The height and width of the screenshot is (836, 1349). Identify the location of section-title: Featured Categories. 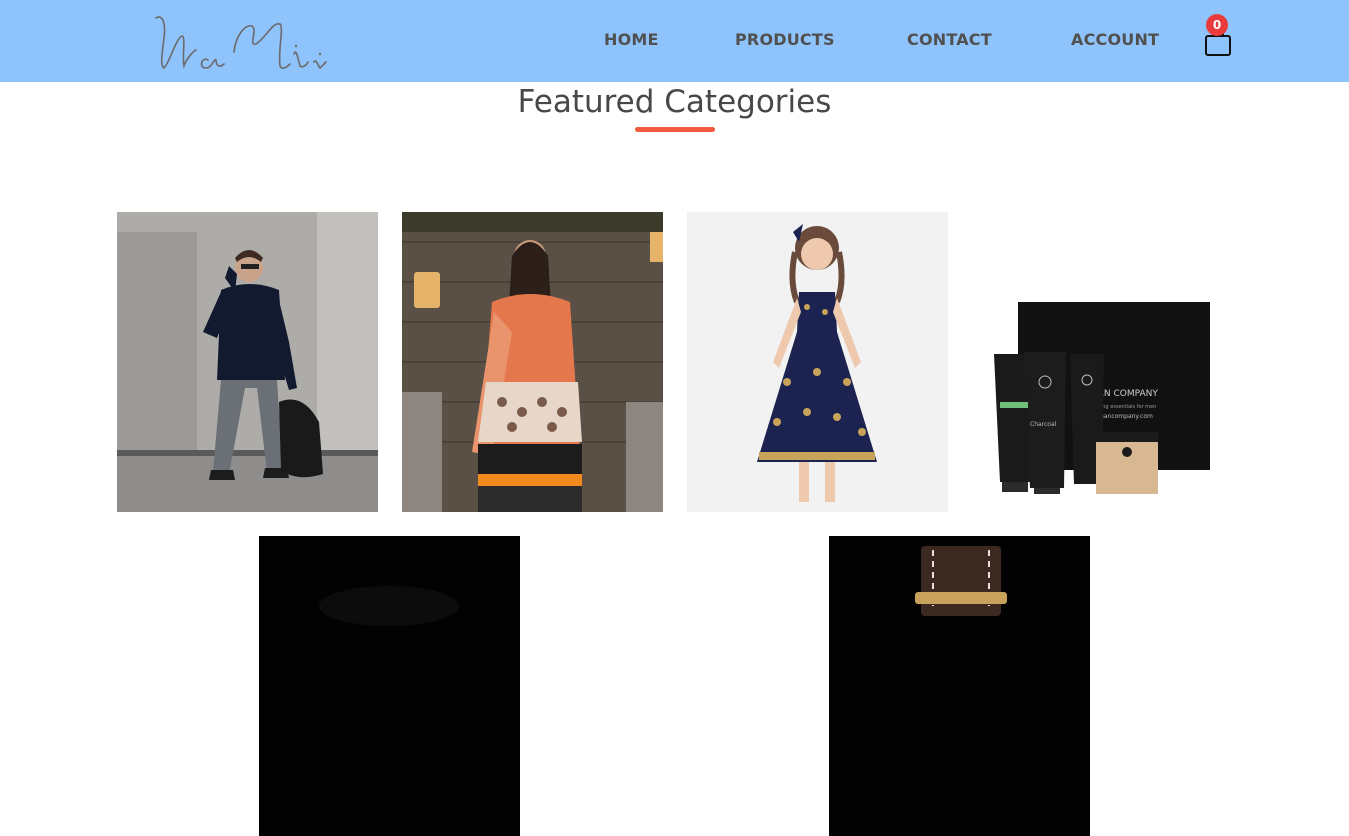
(674, 102).